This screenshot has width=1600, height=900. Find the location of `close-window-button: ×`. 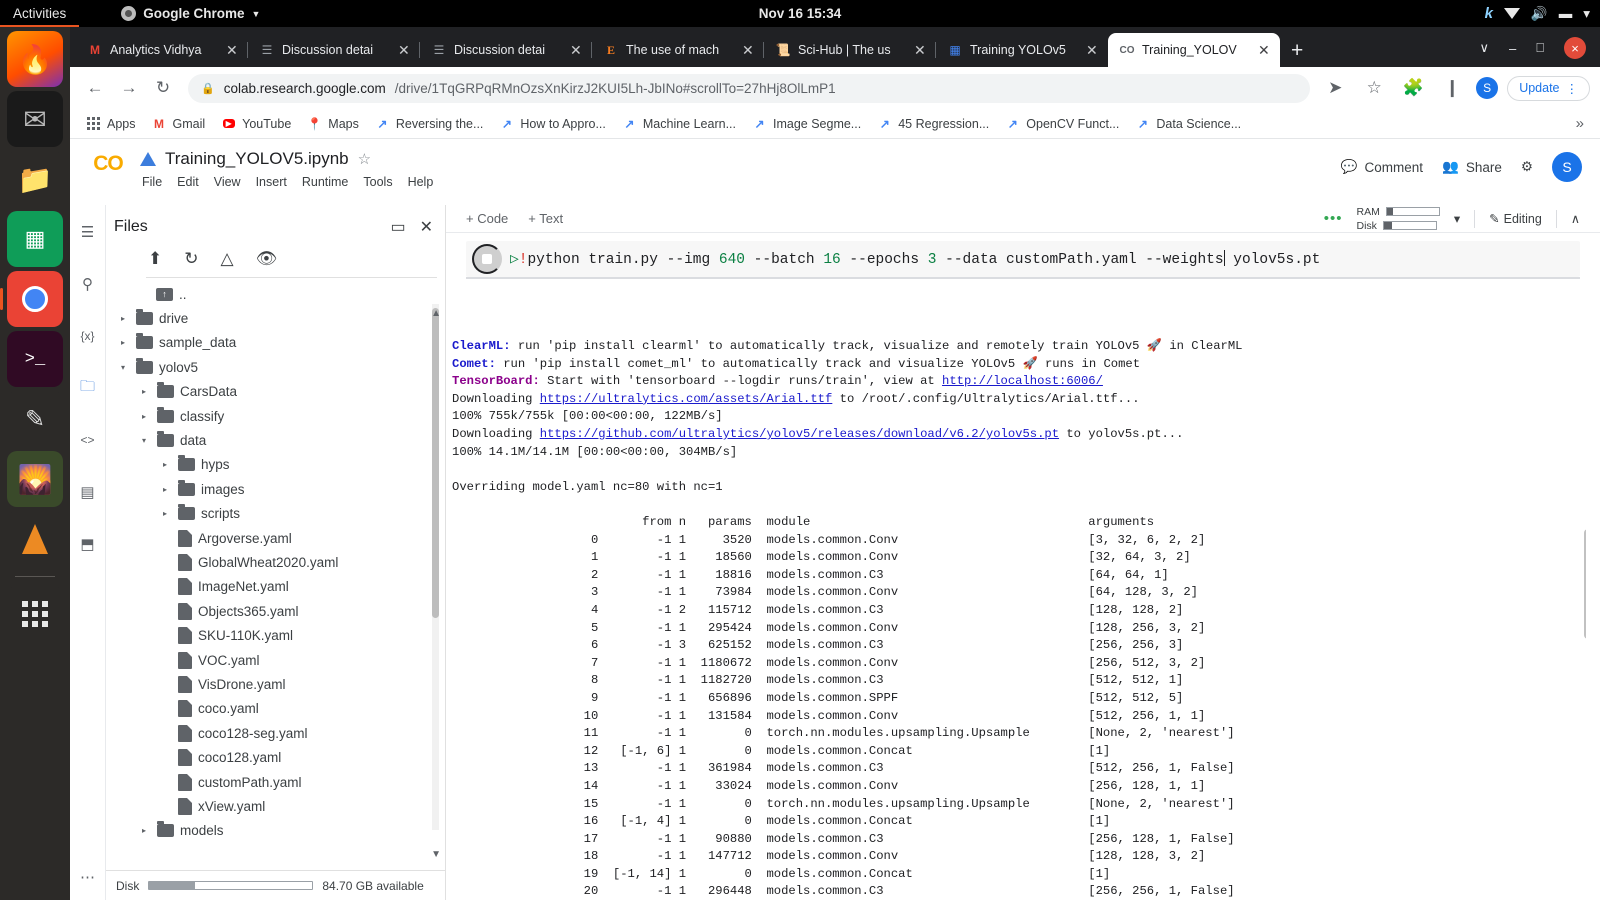

close-window-button: × is located at coordinates (1575, 48).